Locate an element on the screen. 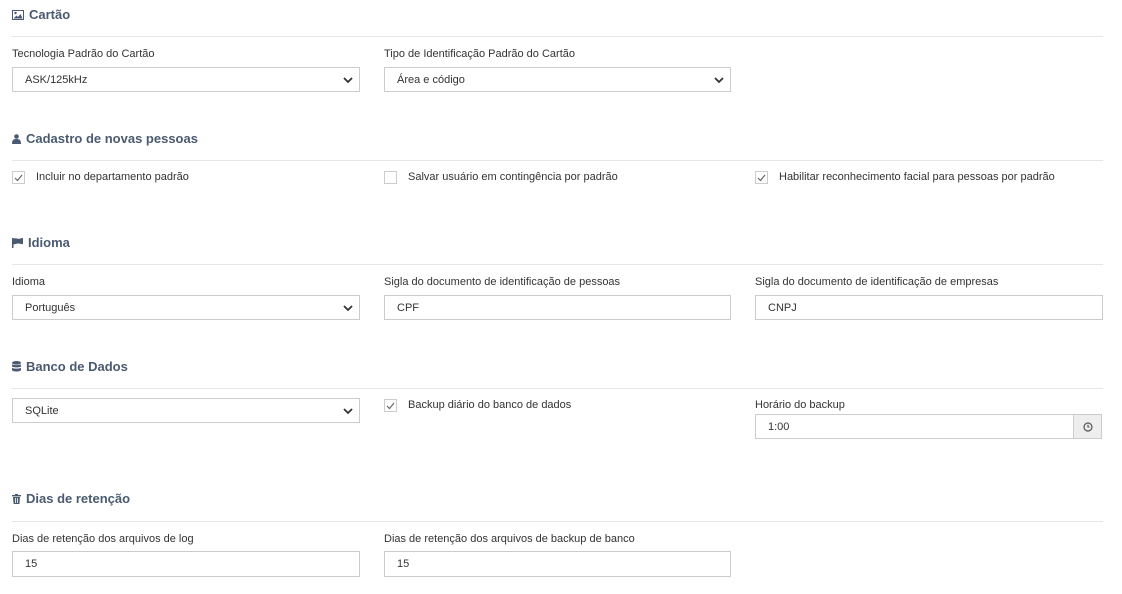 The width and height of the screenshot is (1122, 594). backup-diario-label: Backup diário do banco de dados is located at coordinates (490, 405).